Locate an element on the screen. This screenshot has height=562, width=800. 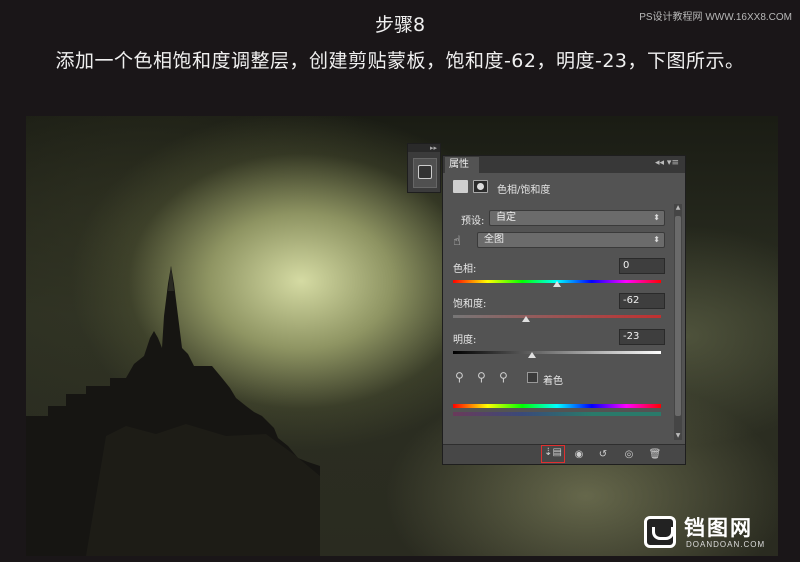
logo-icon is located at coordinates (660, 532).